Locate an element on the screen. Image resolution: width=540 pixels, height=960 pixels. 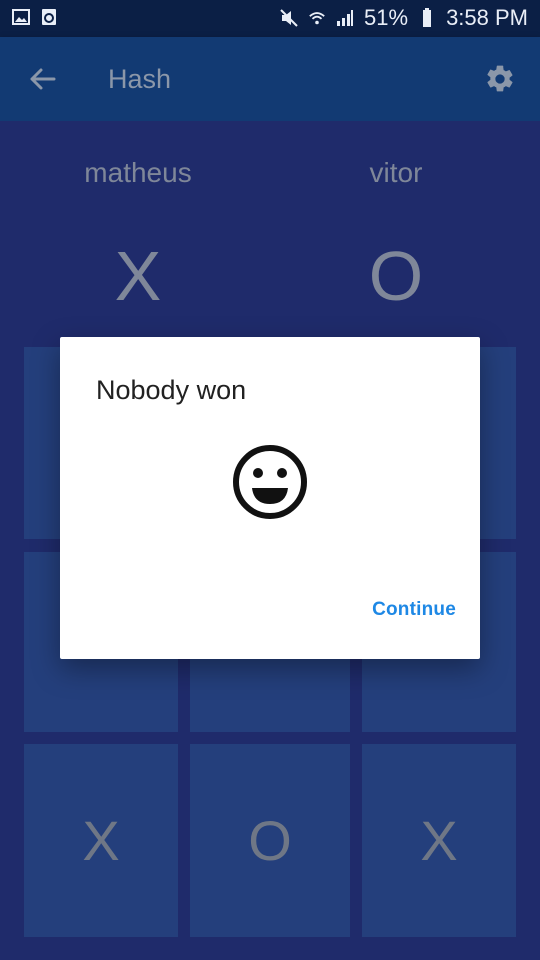
clock: 3:58 PM is located at coordinates (487, 17).